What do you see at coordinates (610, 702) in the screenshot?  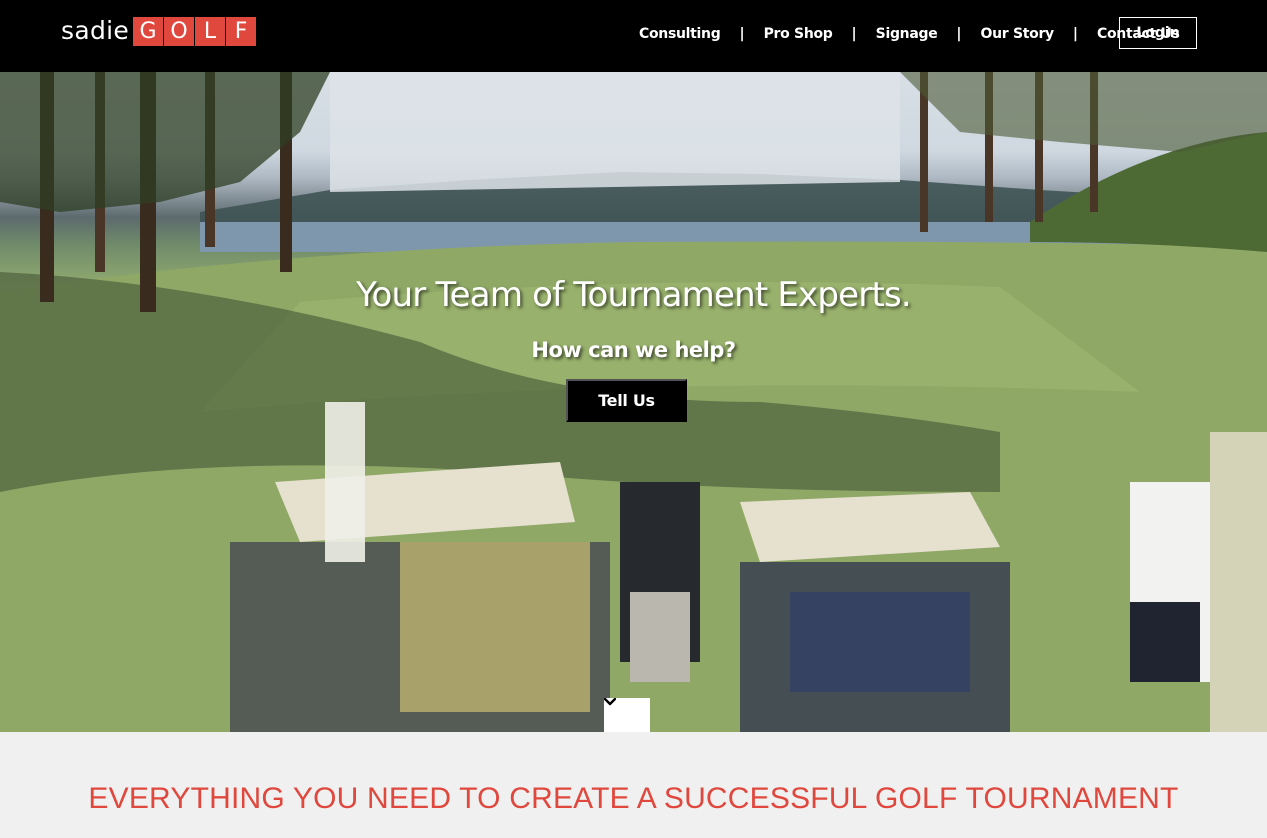 I see `chevron-down-icon` at bounding box center [610, 702].